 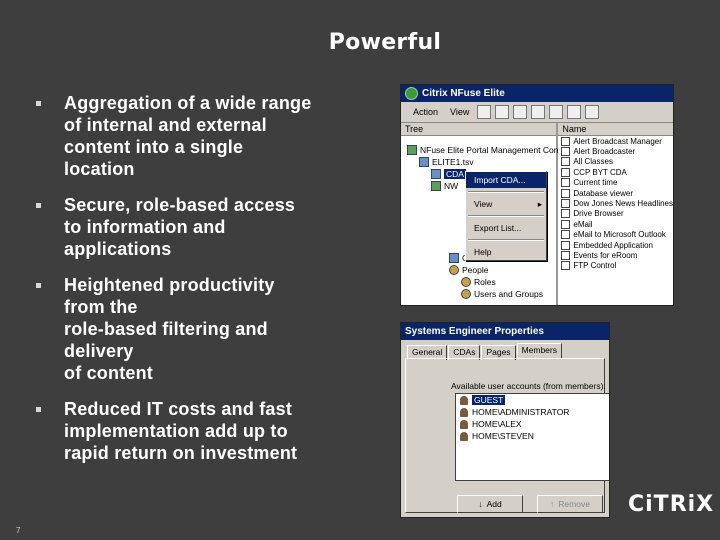 I want to click on list-item: Drive Browser, so click(x=615, y=214).